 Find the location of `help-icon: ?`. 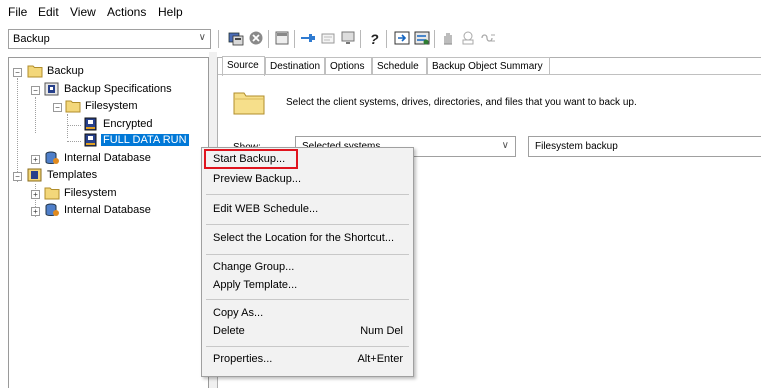

help-icon: ? is located at coordinates (374, 38).